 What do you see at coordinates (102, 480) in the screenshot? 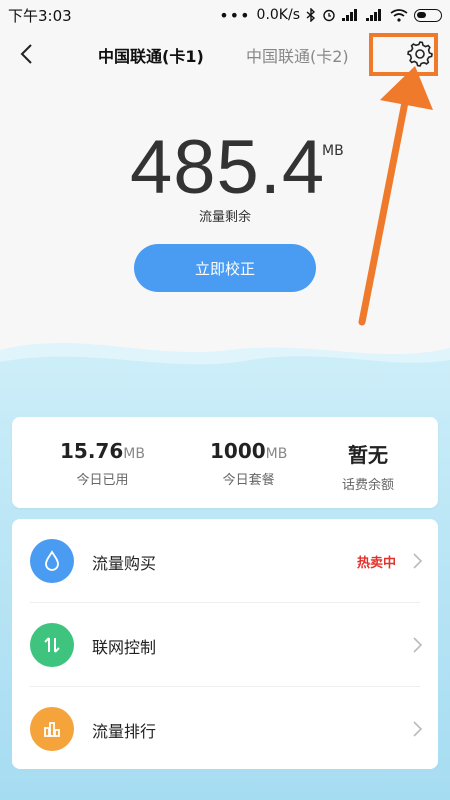
I see `stat-label: 今日已用` at bounding box center [102, 480].